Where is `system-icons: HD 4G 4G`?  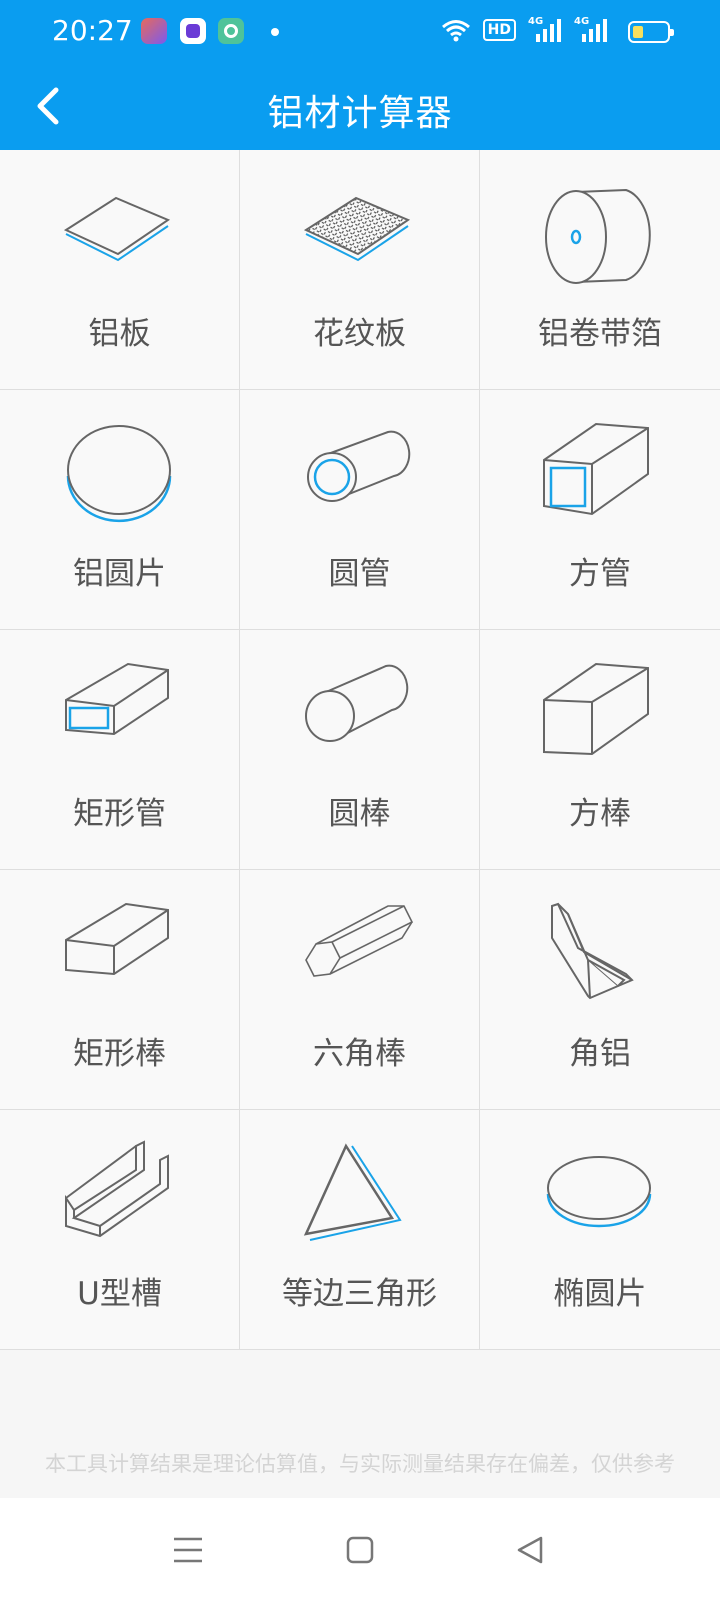
system-icons: HD 4G 4G is located at coordinates (524, 29).